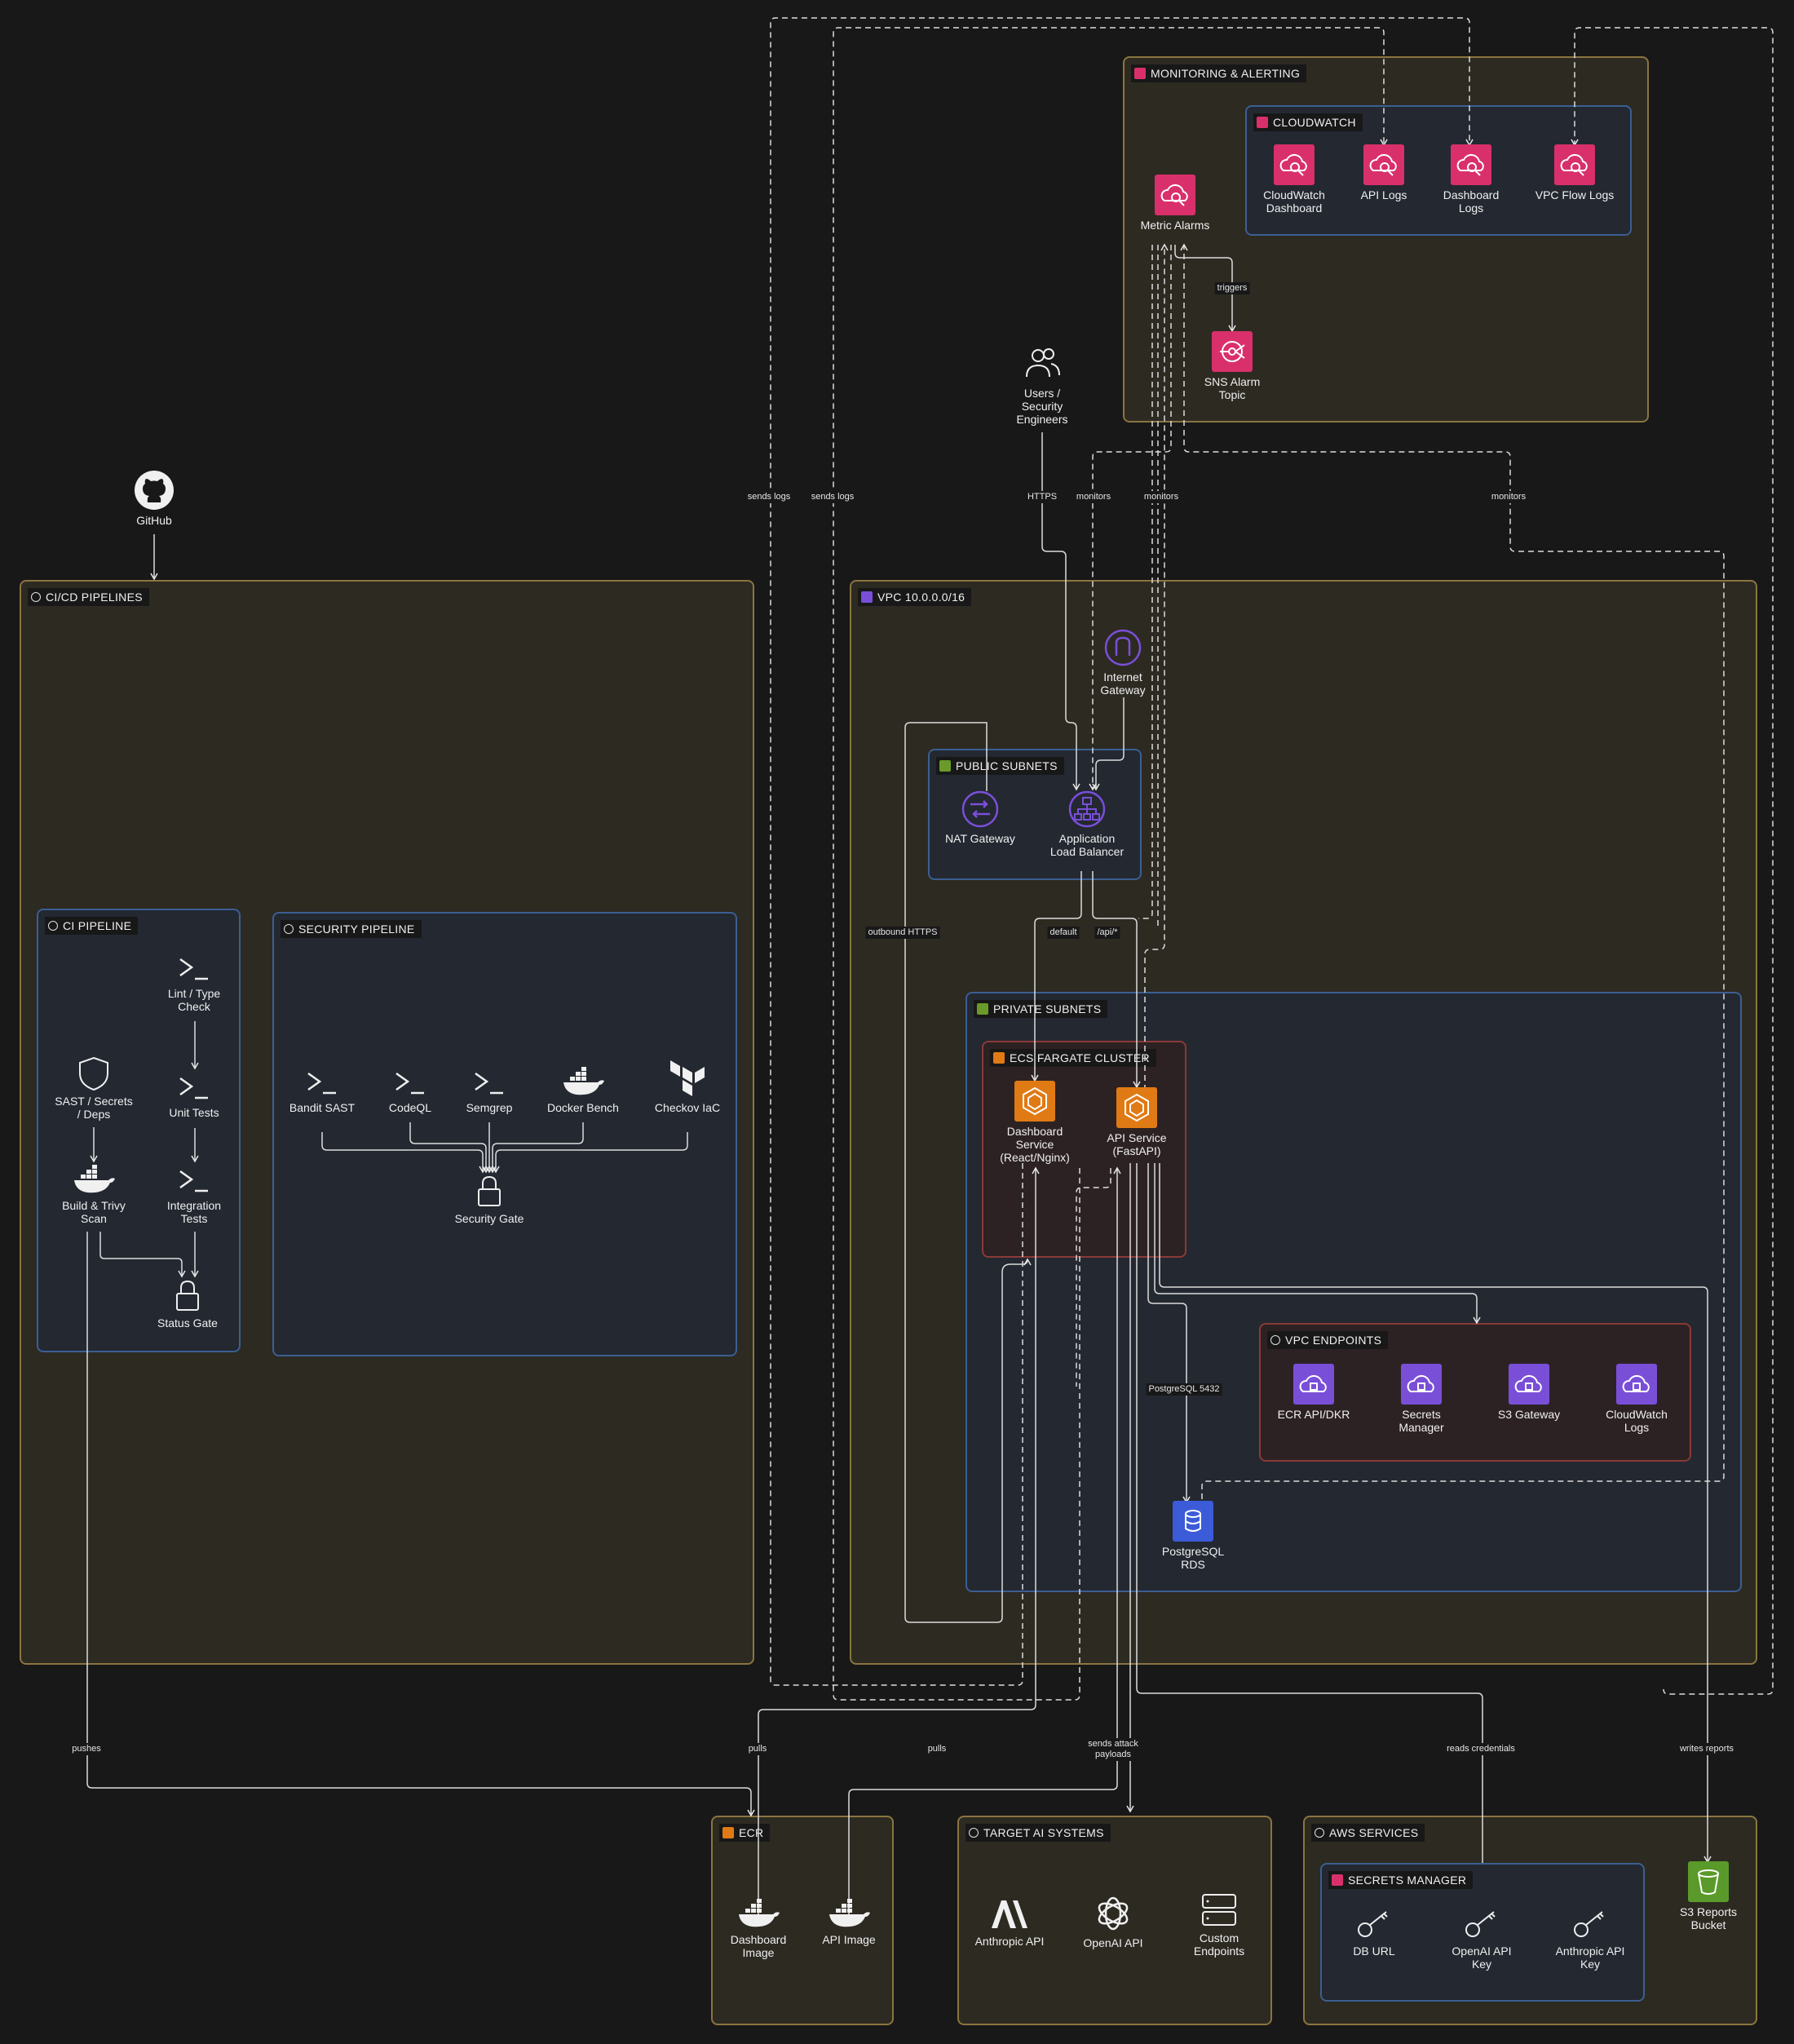  What do you see at coordinates (1672, 861) in the screenshot?
I see `edge-flowlogs` at bounding box center [1672, 861].